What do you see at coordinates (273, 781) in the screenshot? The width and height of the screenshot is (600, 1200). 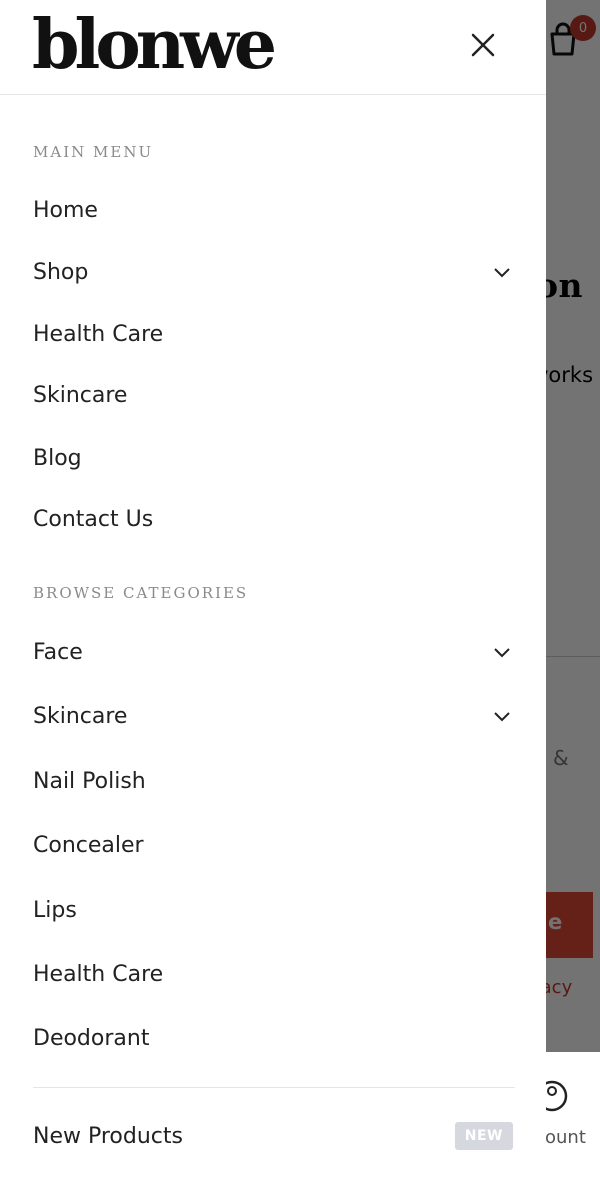 I see `category-item-nail-polish: Nail Polish` at bounding box center [273, 781].